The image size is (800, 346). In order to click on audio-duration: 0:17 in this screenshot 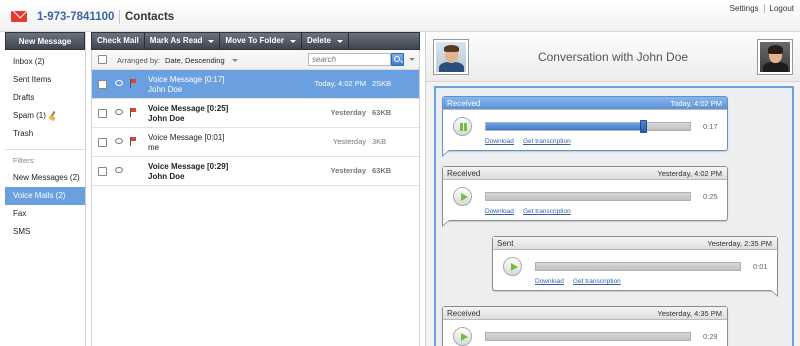, I will do `click(710, 126)`.